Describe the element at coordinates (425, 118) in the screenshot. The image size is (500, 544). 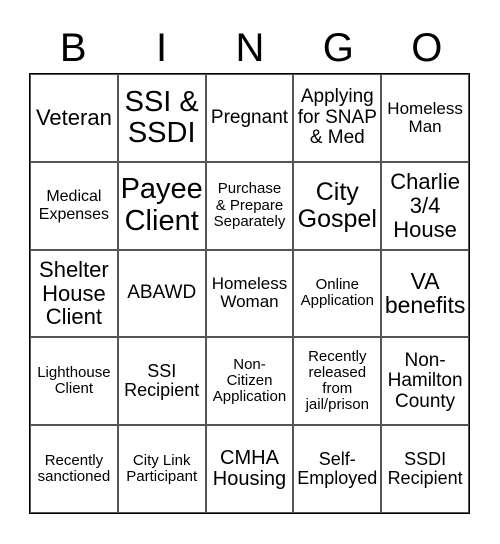
I see `bingo-cell: Homeless Man` at that location.